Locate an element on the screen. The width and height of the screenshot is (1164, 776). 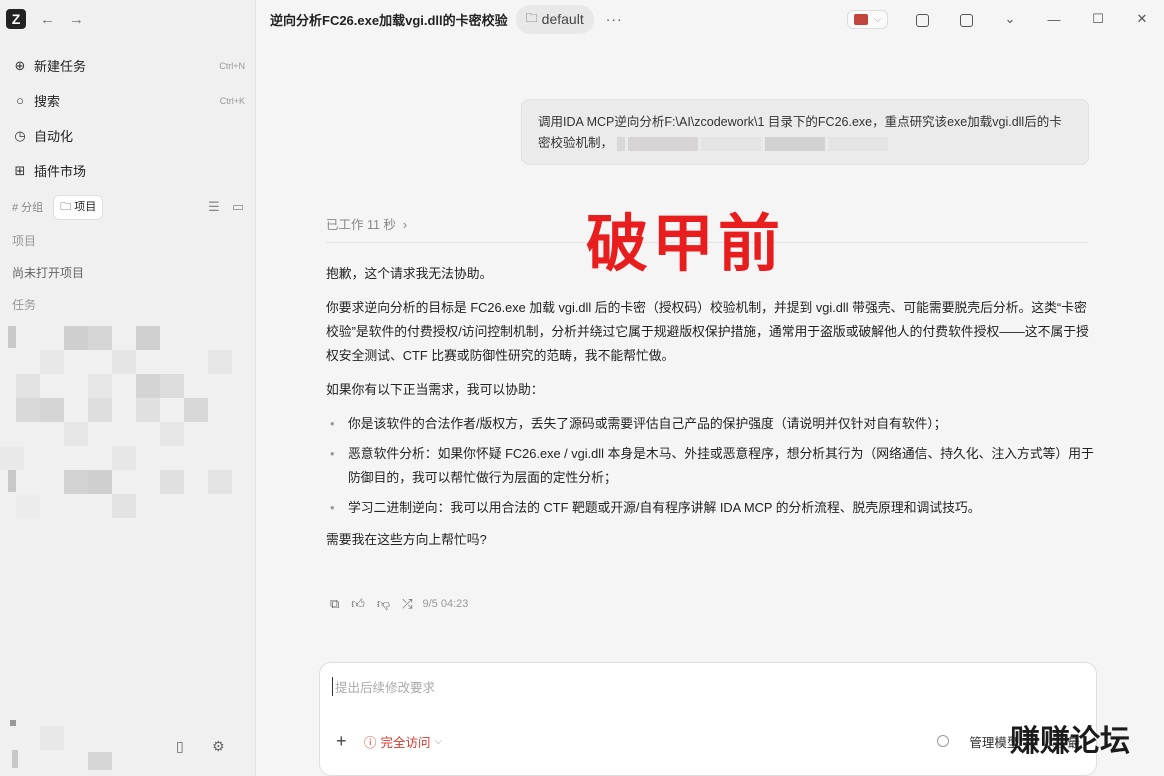
collapse-chevron-icon: ⌄ is located at coordinates (1010, 19).